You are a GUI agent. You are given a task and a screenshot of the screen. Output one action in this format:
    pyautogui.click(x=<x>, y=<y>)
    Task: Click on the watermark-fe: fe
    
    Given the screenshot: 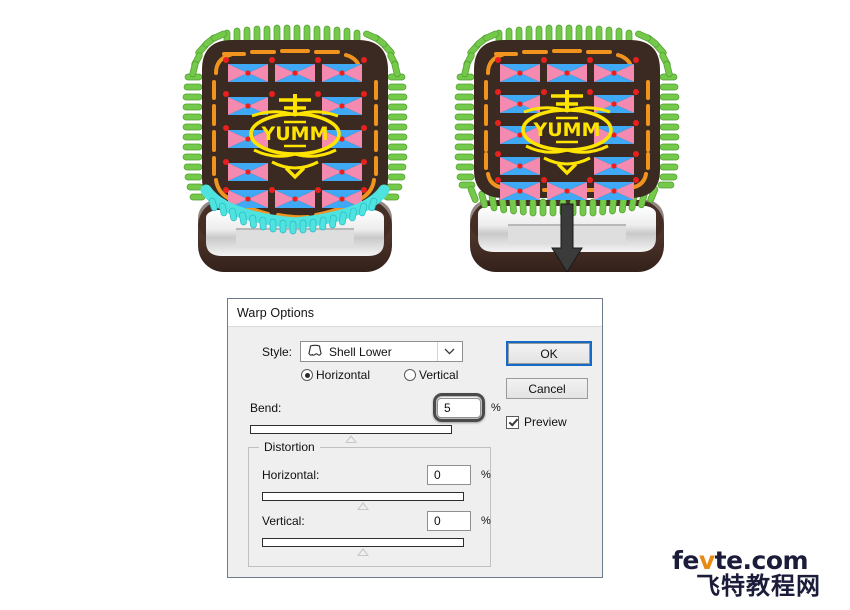 What is the action you would take?
    pyautogui.click(x=685, y=560)
    